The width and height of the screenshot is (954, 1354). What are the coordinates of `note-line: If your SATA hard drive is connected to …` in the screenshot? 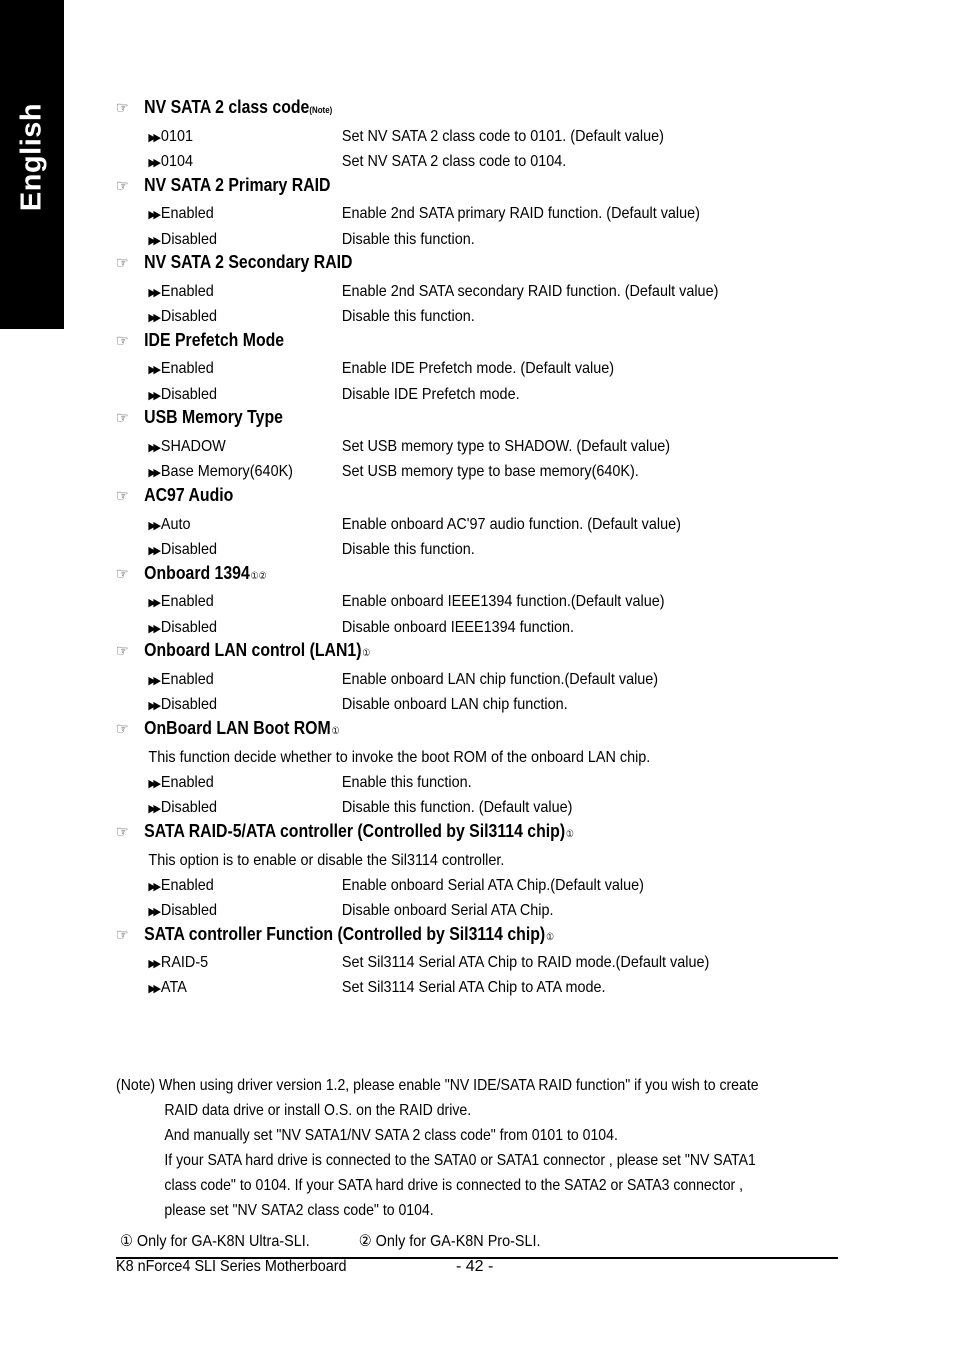 It's located at (460, 1160).